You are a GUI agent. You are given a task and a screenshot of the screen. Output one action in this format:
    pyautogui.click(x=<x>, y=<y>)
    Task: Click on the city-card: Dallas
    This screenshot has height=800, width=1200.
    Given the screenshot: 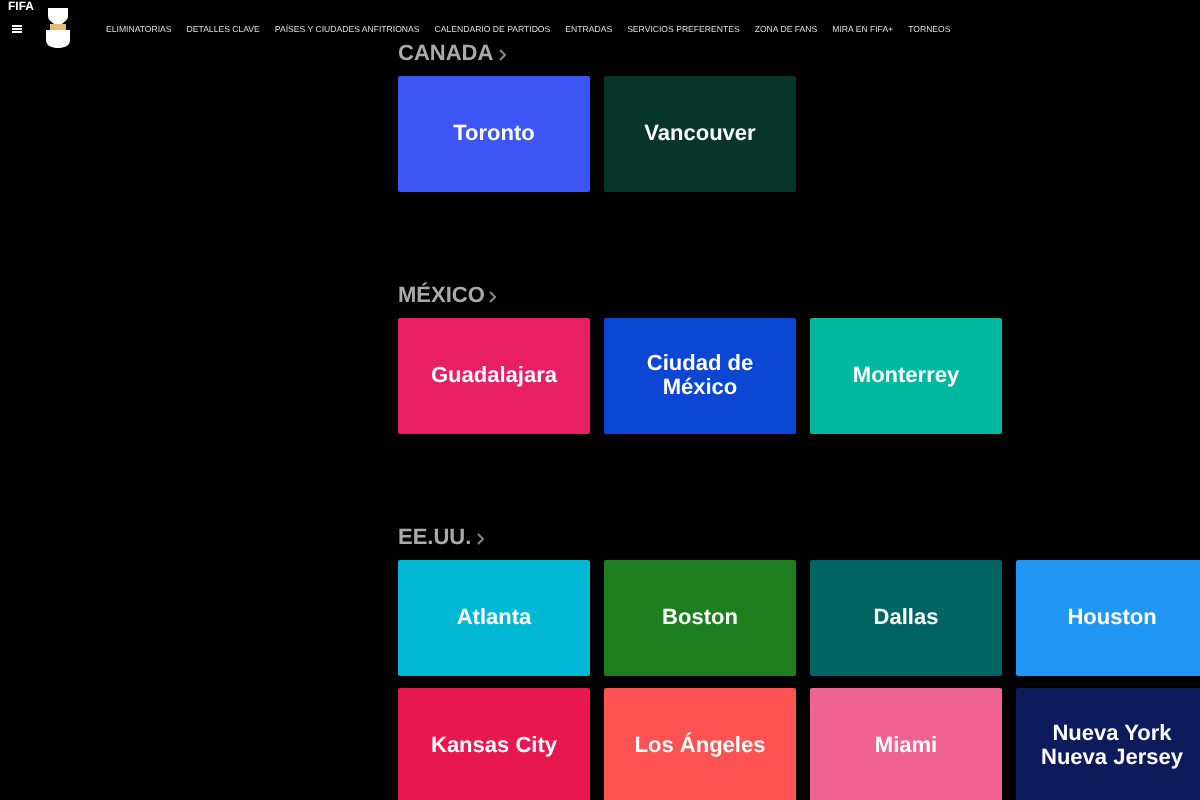 What is the action you would take?
    pyautogui.click(x=906, y=618)
    